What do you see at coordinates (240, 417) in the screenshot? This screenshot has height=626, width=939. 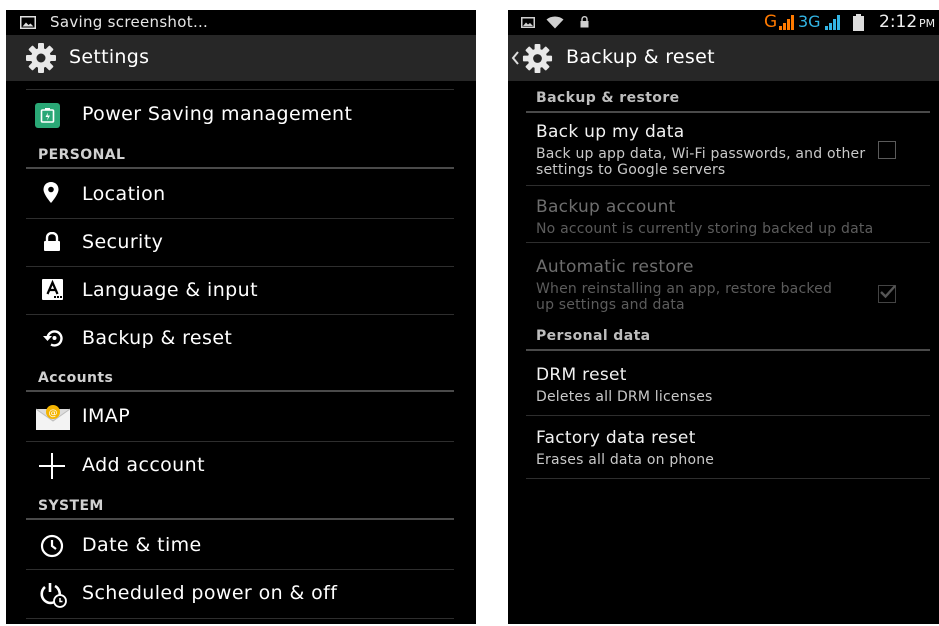 I see `settings-item-imap: @ IMAP` at bounding box center [240, 417].